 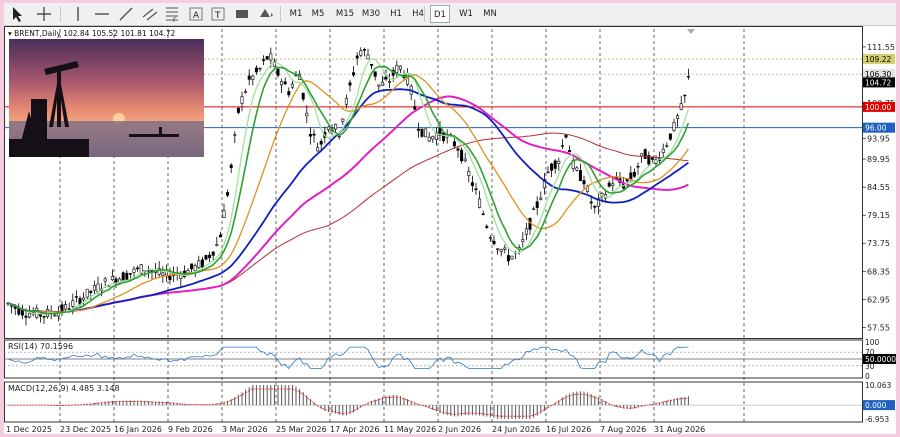 What do you see at coordinates (679, 429) in the screenshot?
I see `date-label: 31 Aug 2026` at bounding box center [679, 429].